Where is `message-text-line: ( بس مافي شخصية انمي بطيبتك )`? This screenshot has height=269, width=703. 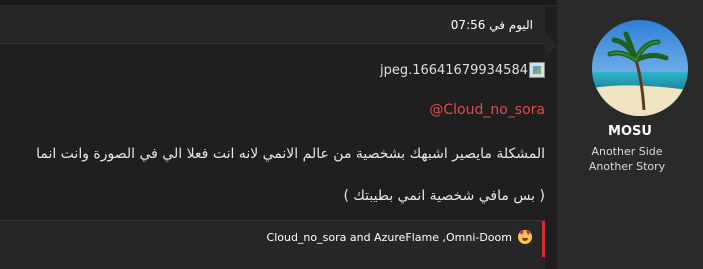
message-text-line: ( بس مافي شخصية انمي بطيبتك ) is located at coordinates (444, 196).